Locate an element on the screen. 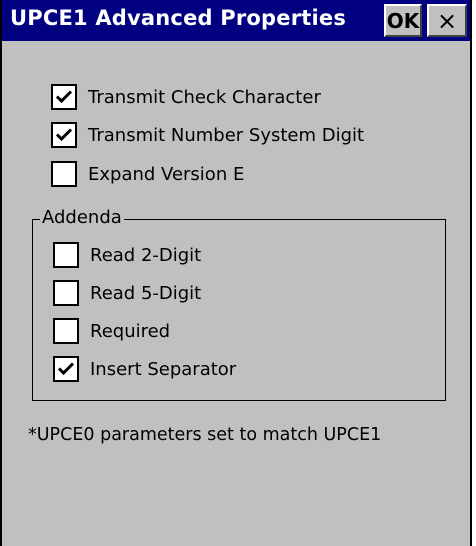 The image size is (476, 546). checkbox-label: Insert Separator is located at coordinates (163, 369).